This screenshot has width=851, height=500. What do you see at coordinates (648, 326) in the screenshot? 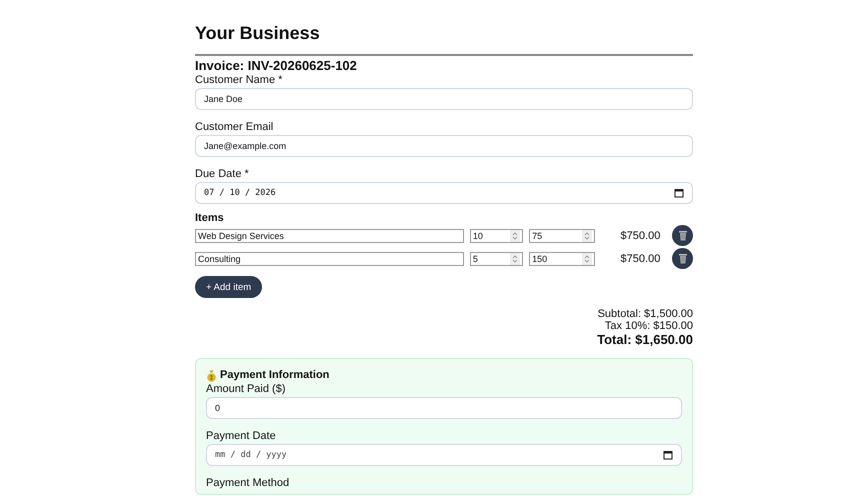
I see `tax: Tax 10%: $150.00` at bounding box center [648, 326].